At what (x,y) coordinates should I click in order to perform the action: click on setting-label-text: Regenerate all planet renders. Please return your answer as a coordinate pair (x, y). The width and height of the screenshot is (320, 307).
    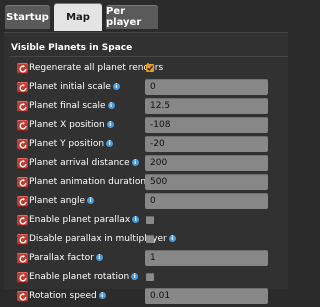
    Looking at the image, I should click on (96, 68).